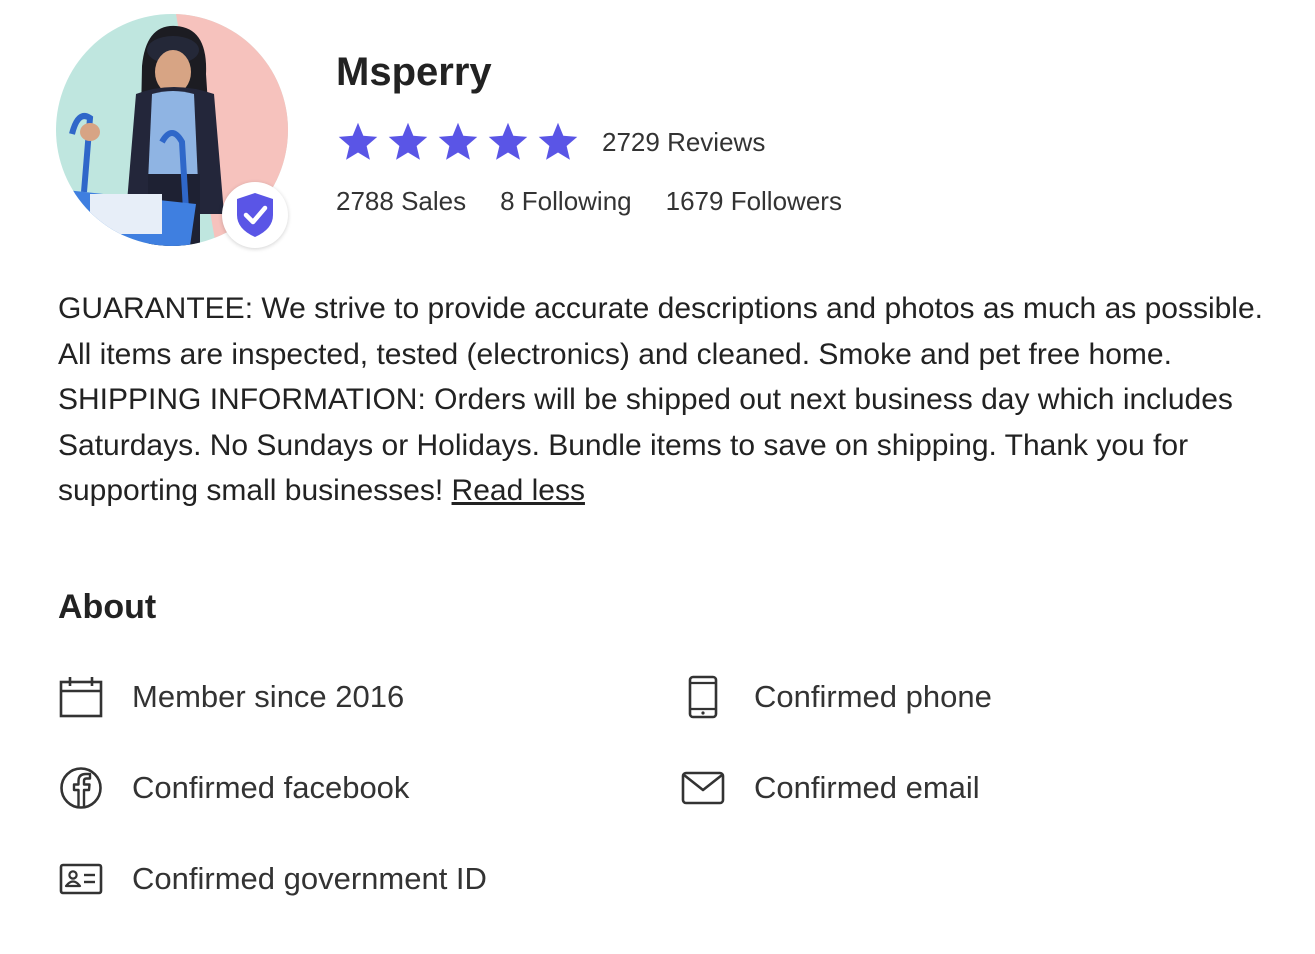  What do you see at coordinates (81, 788) in the screenshot?
I see `facebook-icon` at bounding box center [81, 788].